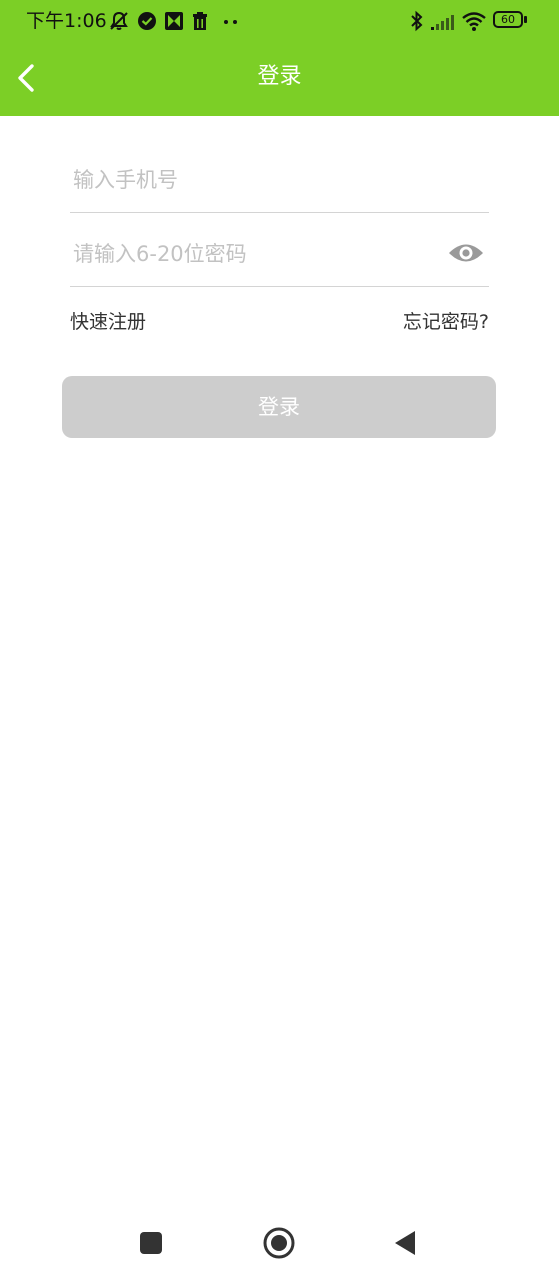  Describe the element at coordinates (446, 322) in the screenshot. I see `forgot-password-link: 忘记密码?` at that location.